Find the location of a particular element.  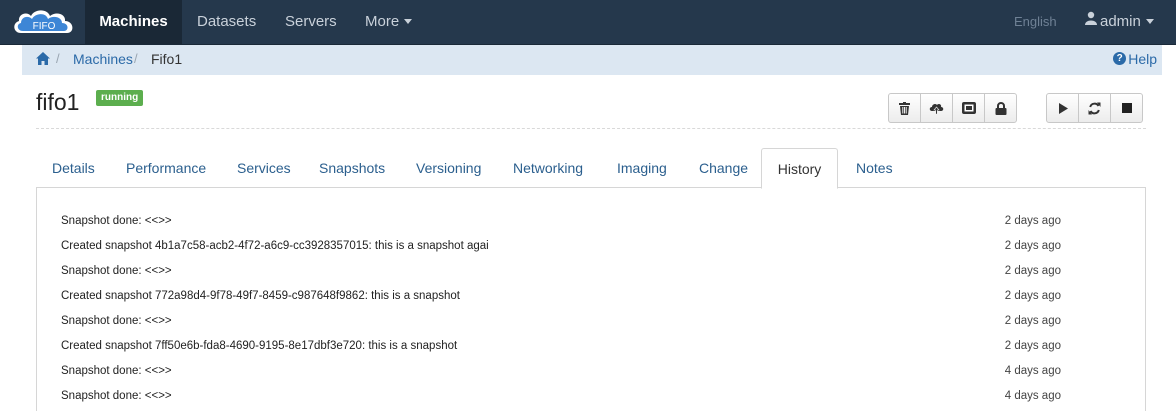

breadcrumb-current: Fifo1 is located at coordinates (167, 59).